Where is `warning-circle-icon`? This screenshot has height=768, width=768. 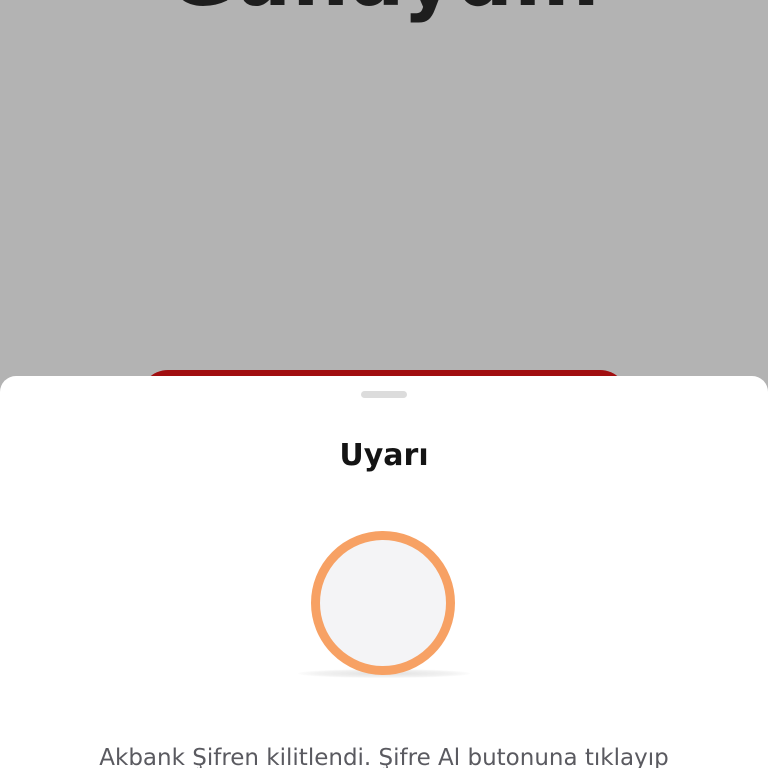
warning-circle-icon is located at coordinates (383, 603).